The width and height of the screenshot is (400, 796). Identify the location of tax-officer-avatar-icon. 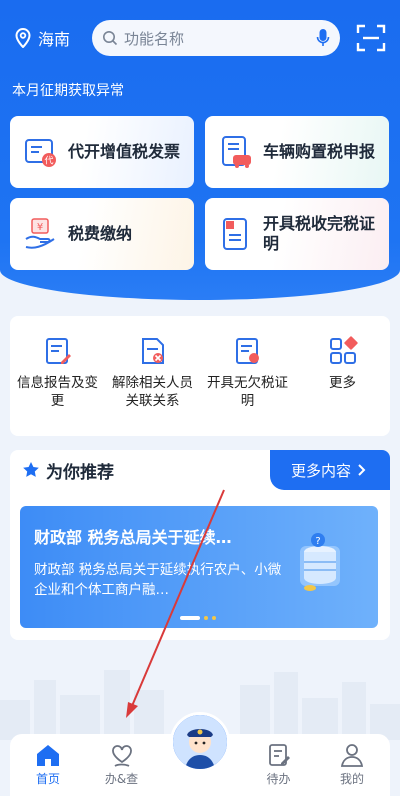
(200, 742).